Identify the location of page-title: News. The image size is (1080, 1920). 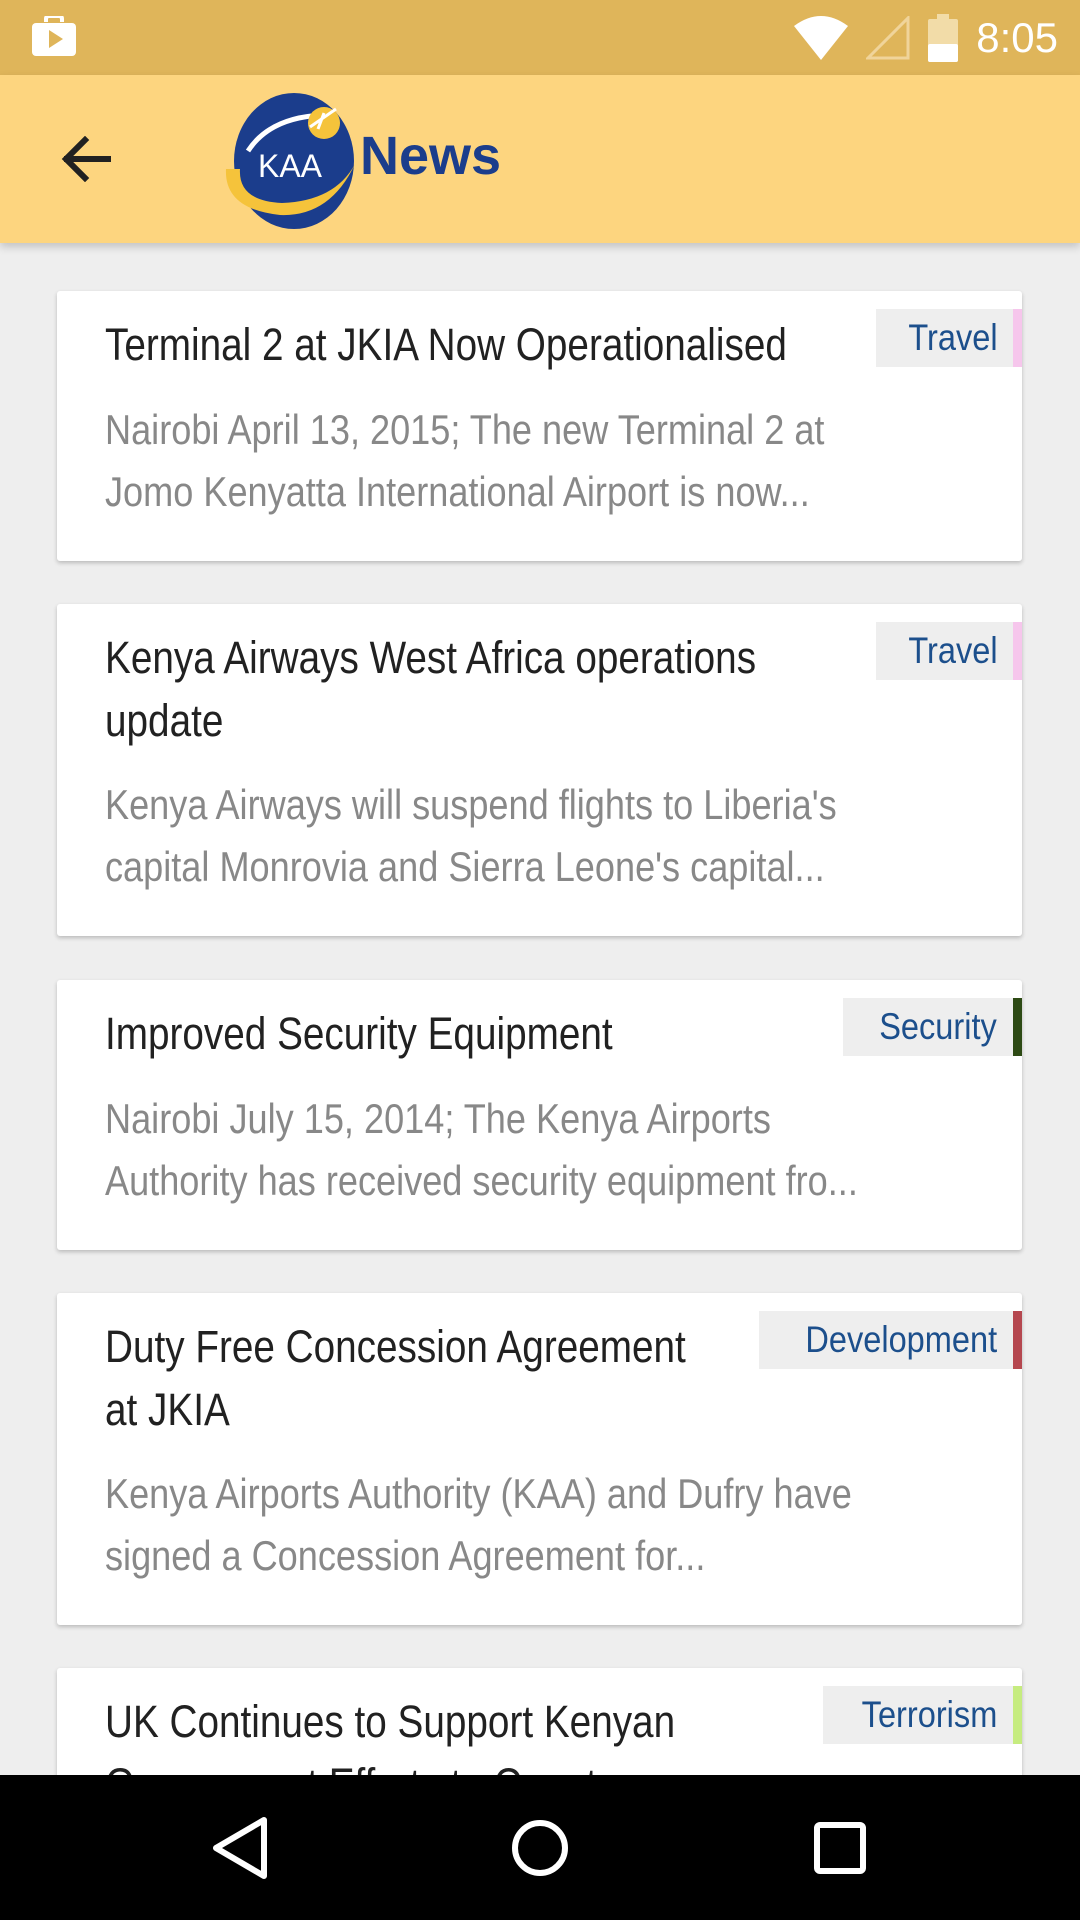
(431, 156).